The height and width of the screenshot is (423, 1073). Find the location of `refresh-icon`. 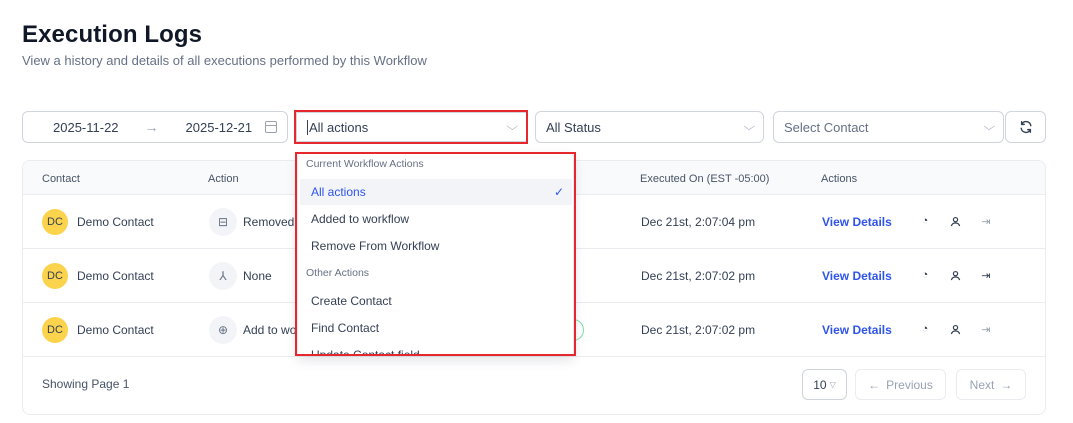

refresh-icon is located at coordinates (1025, 127).